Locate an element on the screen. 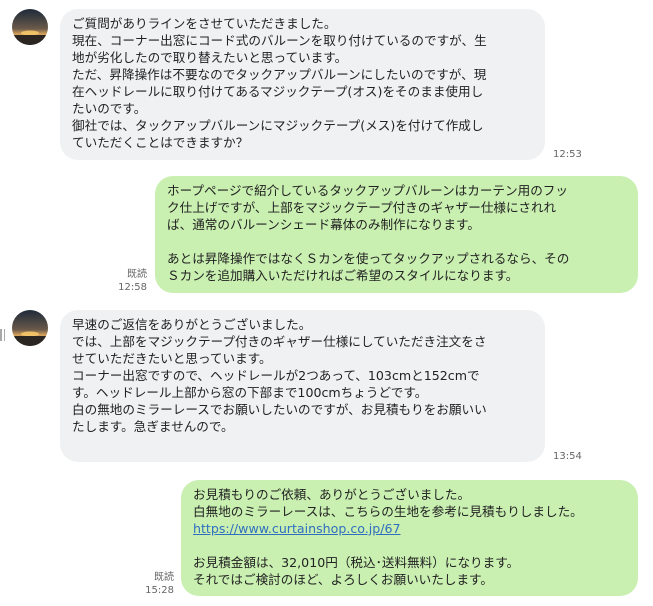 The image size is (653, 606). message-timestamp: 12:58 is located at coordinates (132, 287).